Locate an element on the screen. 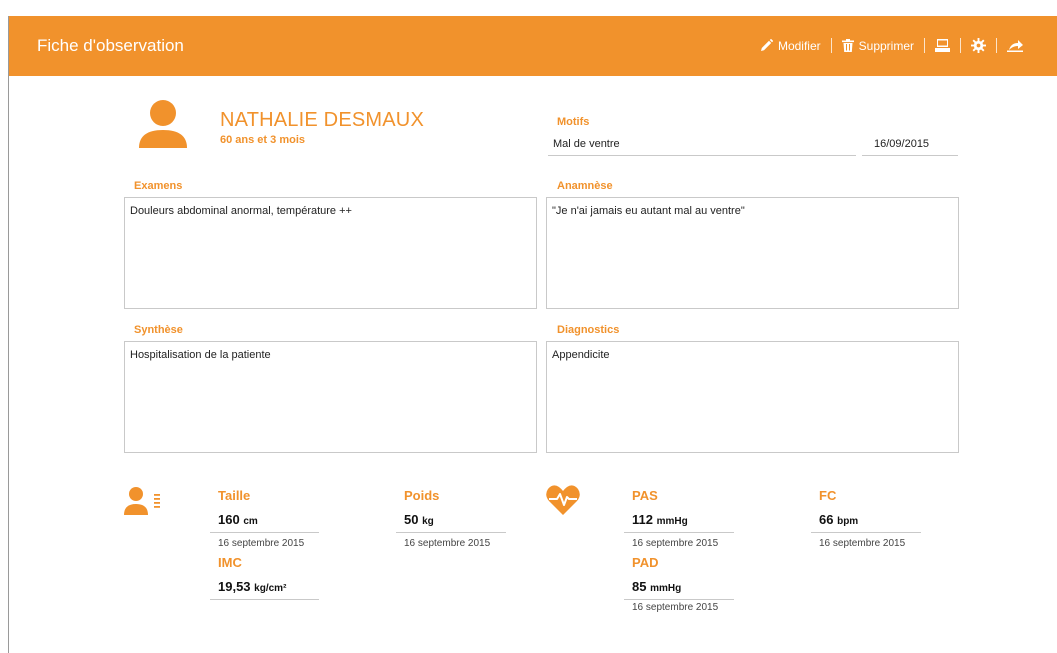 This screenshot has height=653, width=1057. pas-value: 112 mmHg is located at coordinates (679, 522).